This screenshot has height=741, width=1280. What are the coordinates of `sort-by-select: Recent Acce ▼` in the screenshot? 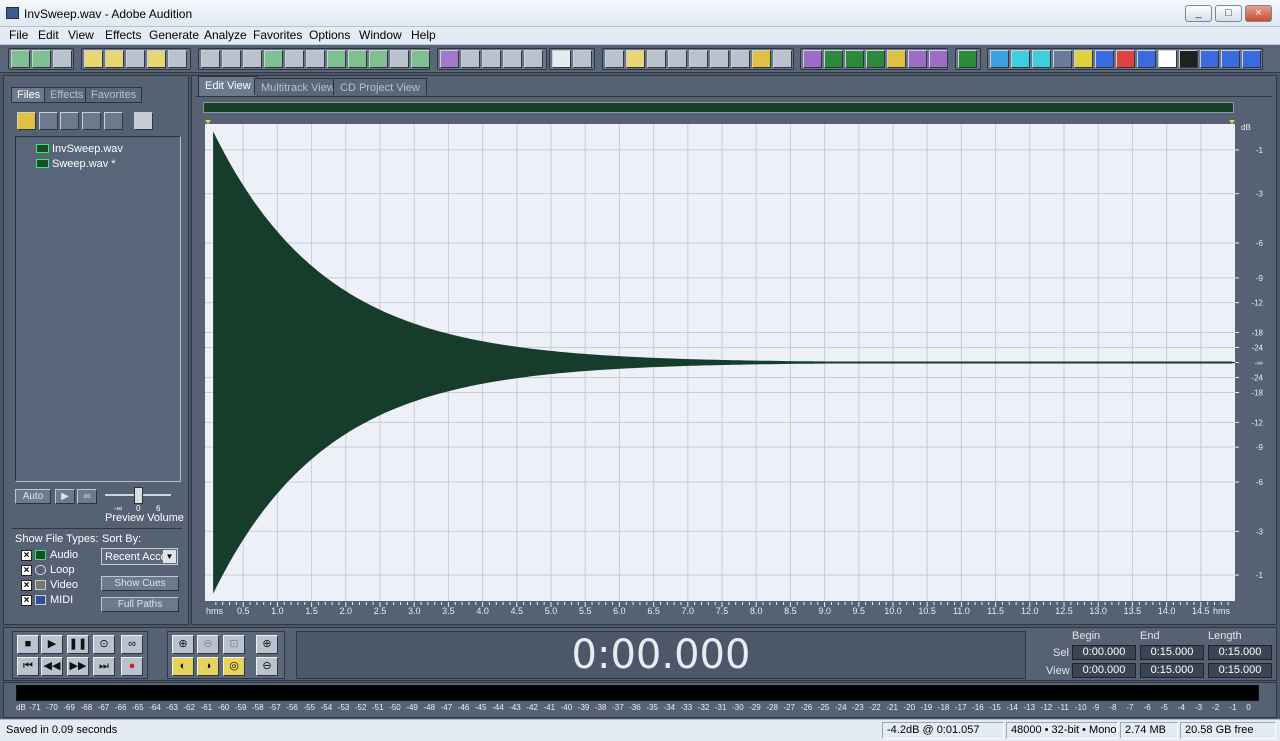 It's located at (139, 556).